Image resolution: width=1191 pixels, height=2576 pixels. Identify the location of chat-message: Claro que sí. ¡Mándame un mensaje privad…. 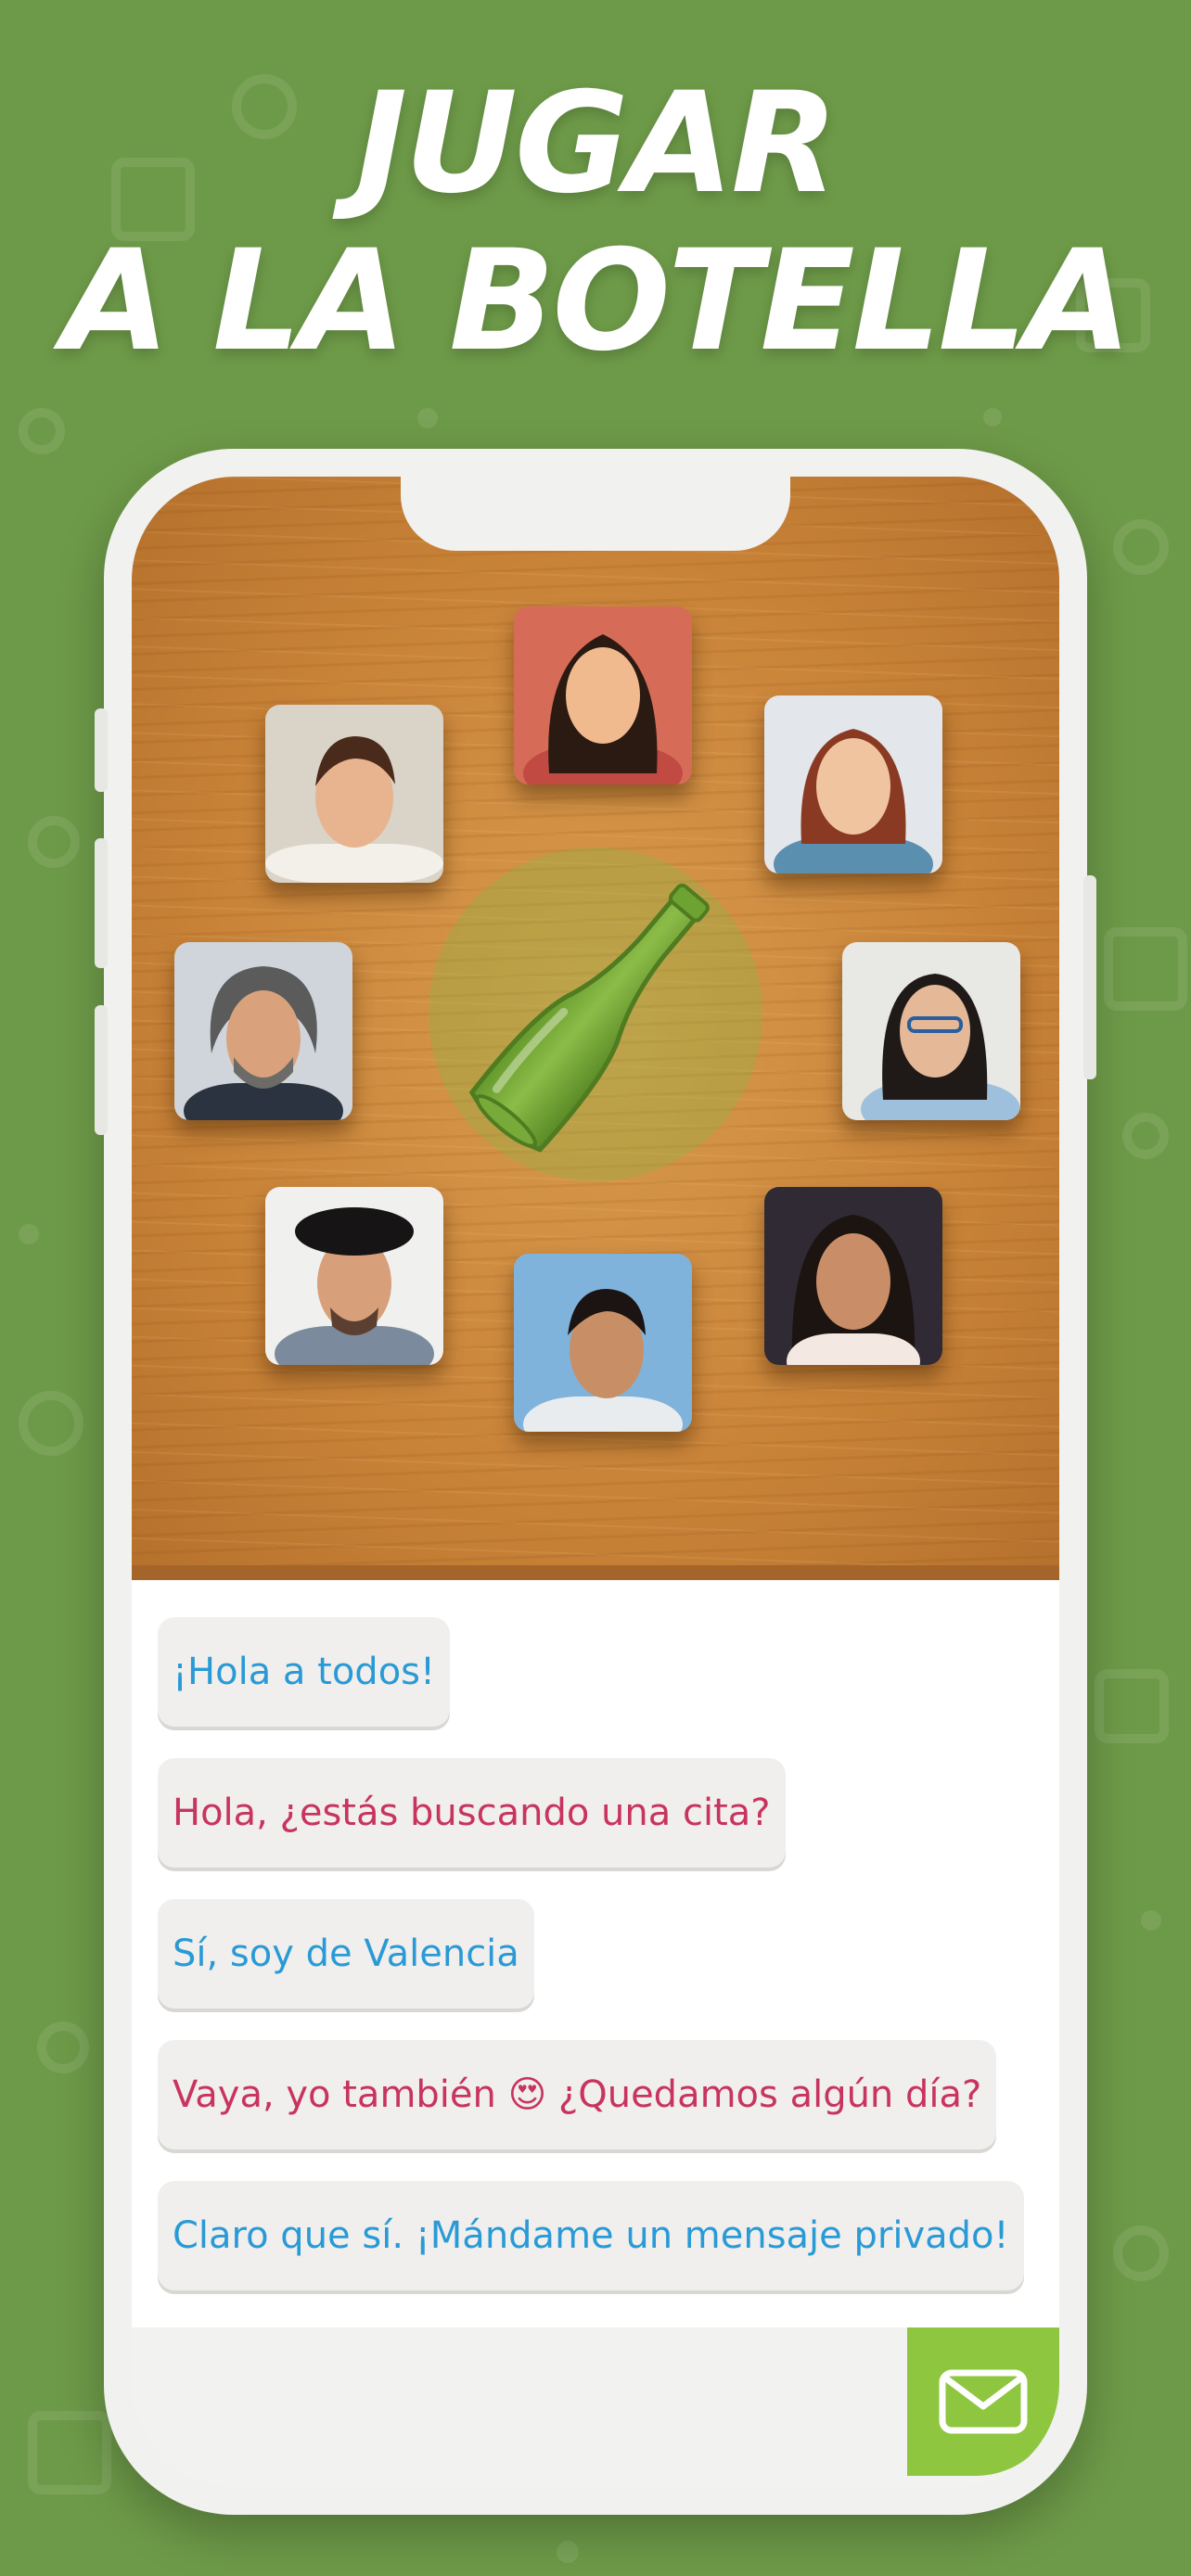
(591, 2235).